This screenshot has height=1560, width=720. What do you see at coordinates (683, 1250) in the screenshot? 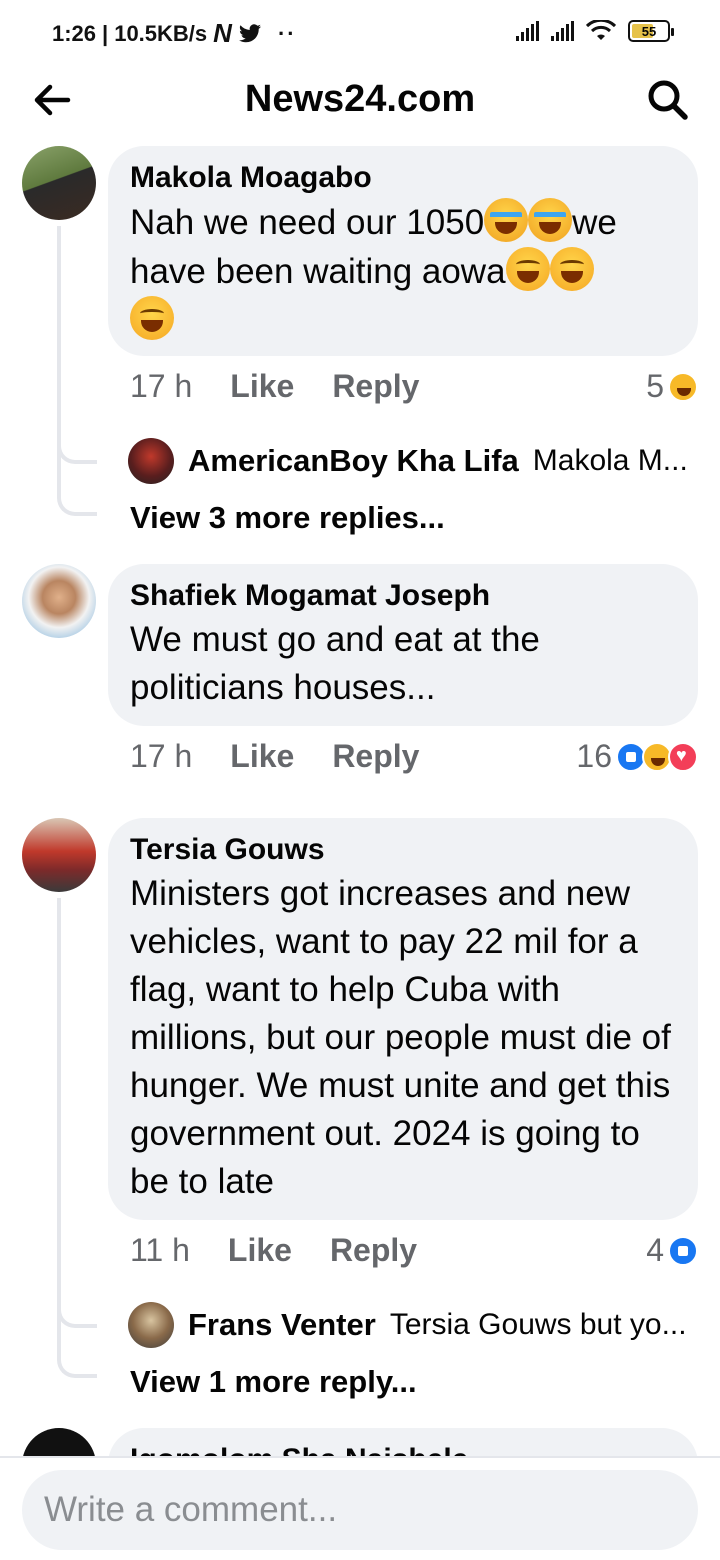
I see `like-reaction-icon` at bounding box center [683, 1250].